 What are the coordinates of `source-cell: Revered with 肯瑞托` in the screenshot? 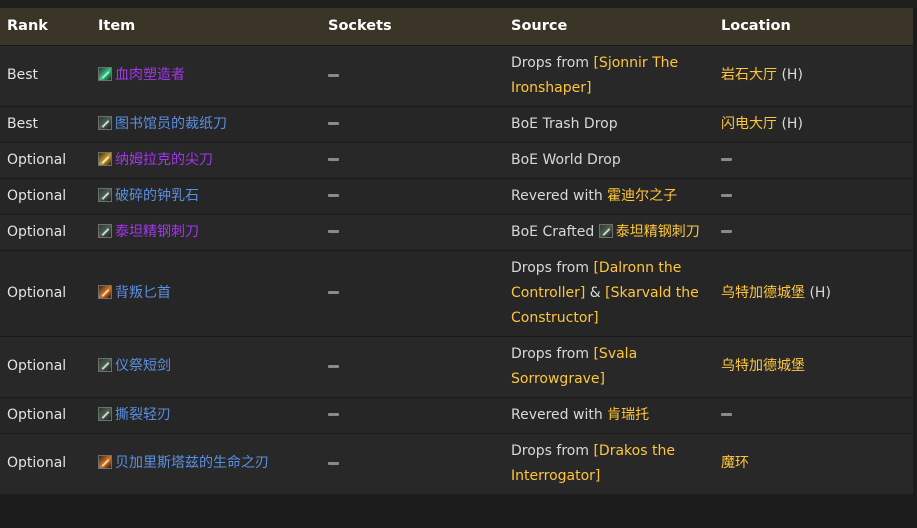 It's located at (609, 414).